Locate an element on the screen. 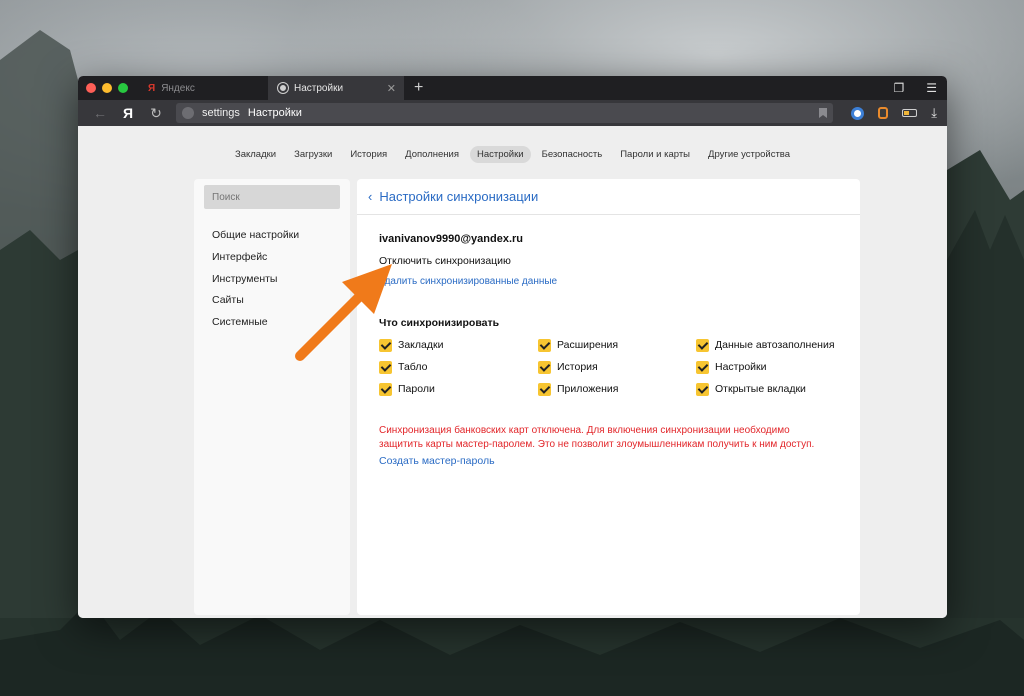  account-email: ivanivanov9990@yandex.ru is located at coordinates (451, 239).